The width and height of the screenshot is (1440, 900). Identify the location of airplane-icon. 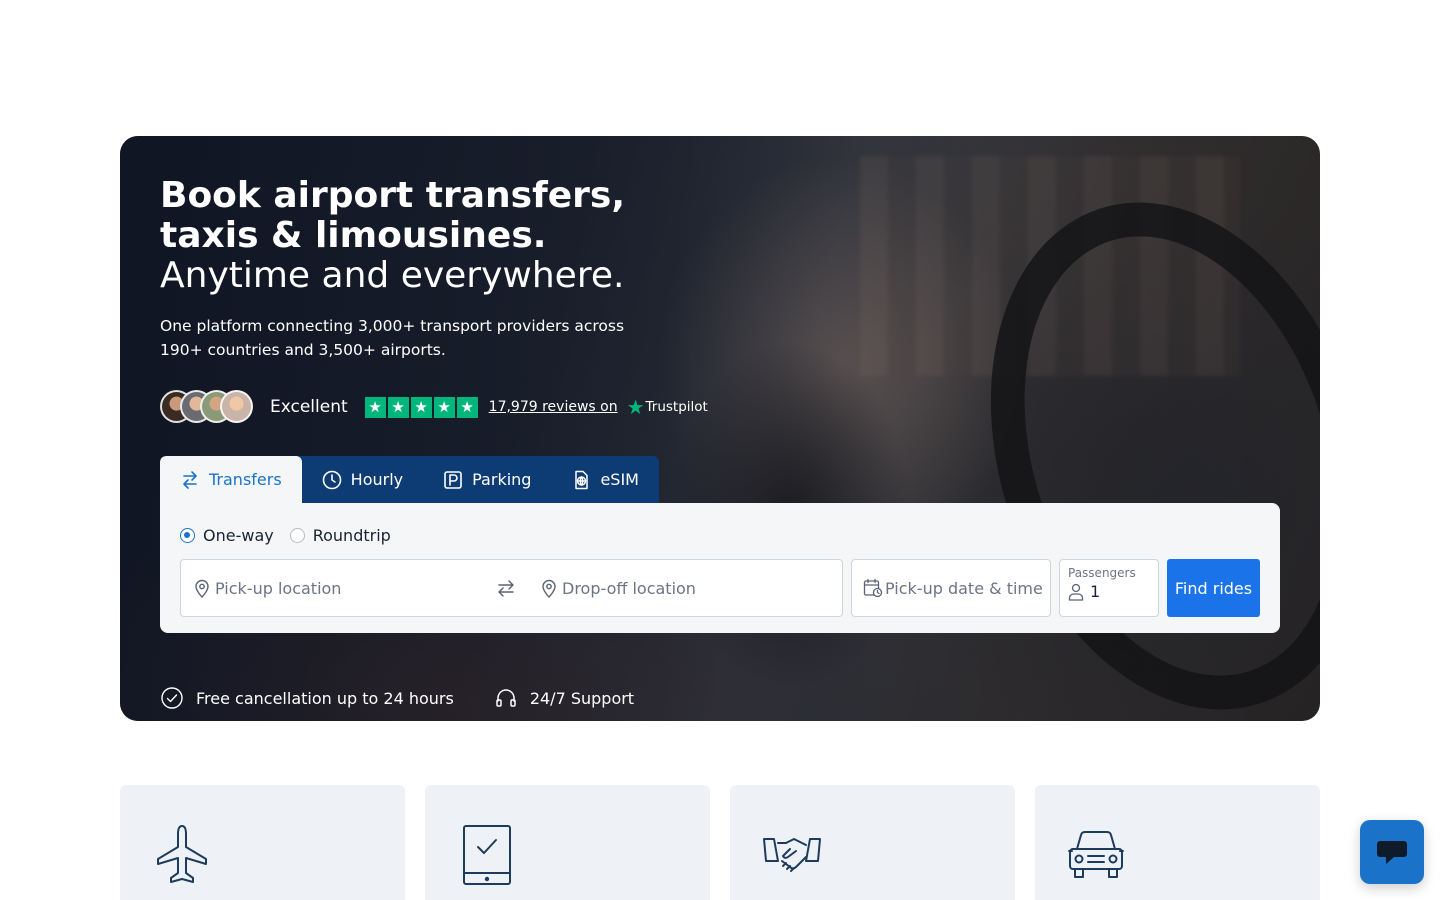
(182, 854).